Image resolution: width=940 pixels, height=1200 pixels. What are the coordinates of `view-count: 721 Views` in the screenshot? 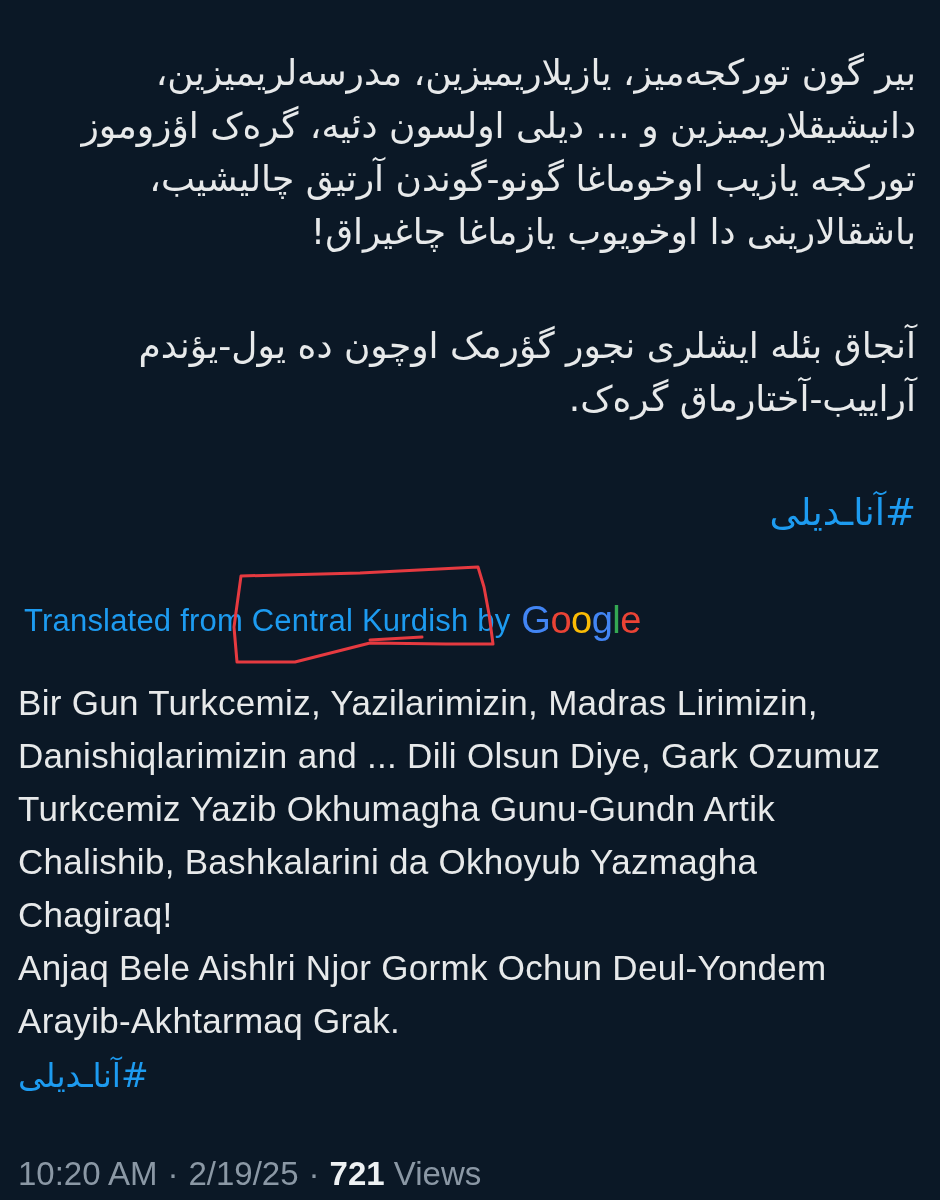 It's located at (405, 1174).